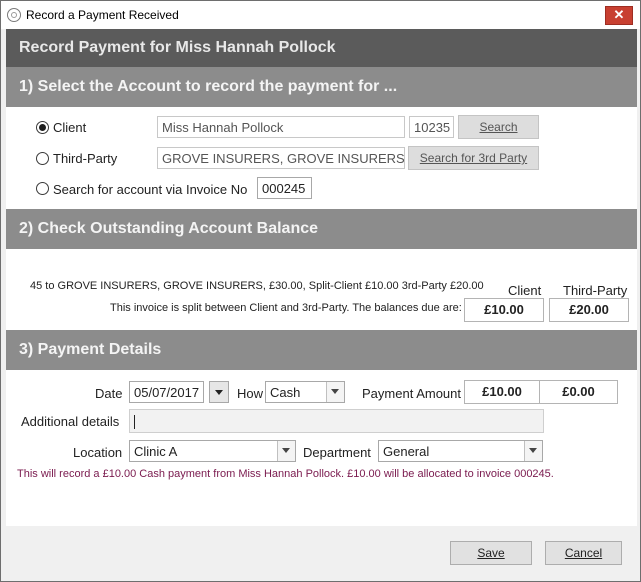 This screenshot has width=641, height=582. What do you see at coordinates (166, 392) in the screenshot?
I see `date-field: 05/07/2017` at bounding box center [166, 392].